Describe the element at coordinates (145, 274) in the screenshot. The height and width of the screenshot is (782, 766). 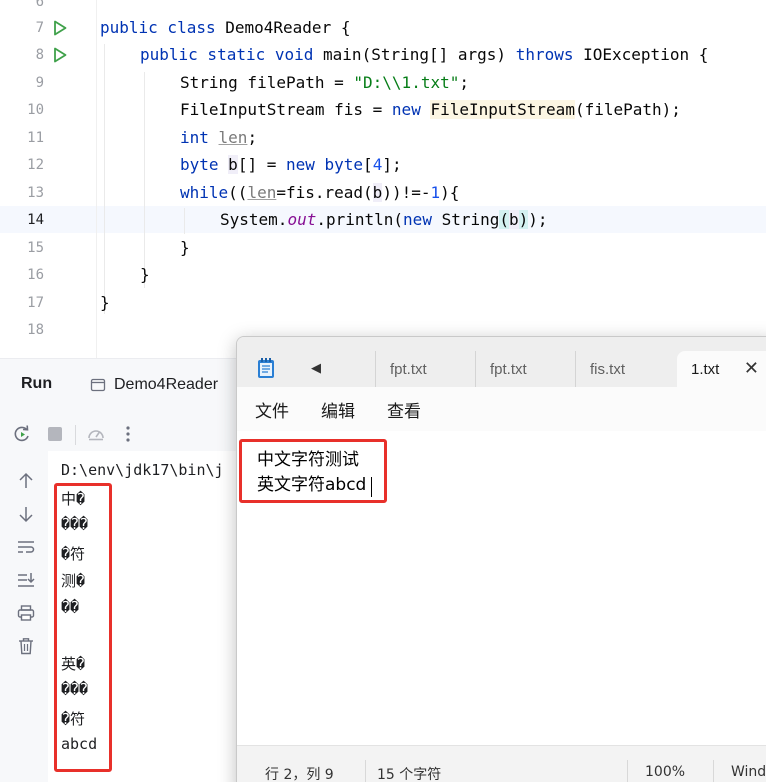
I see `code-line-16: }` at that location.